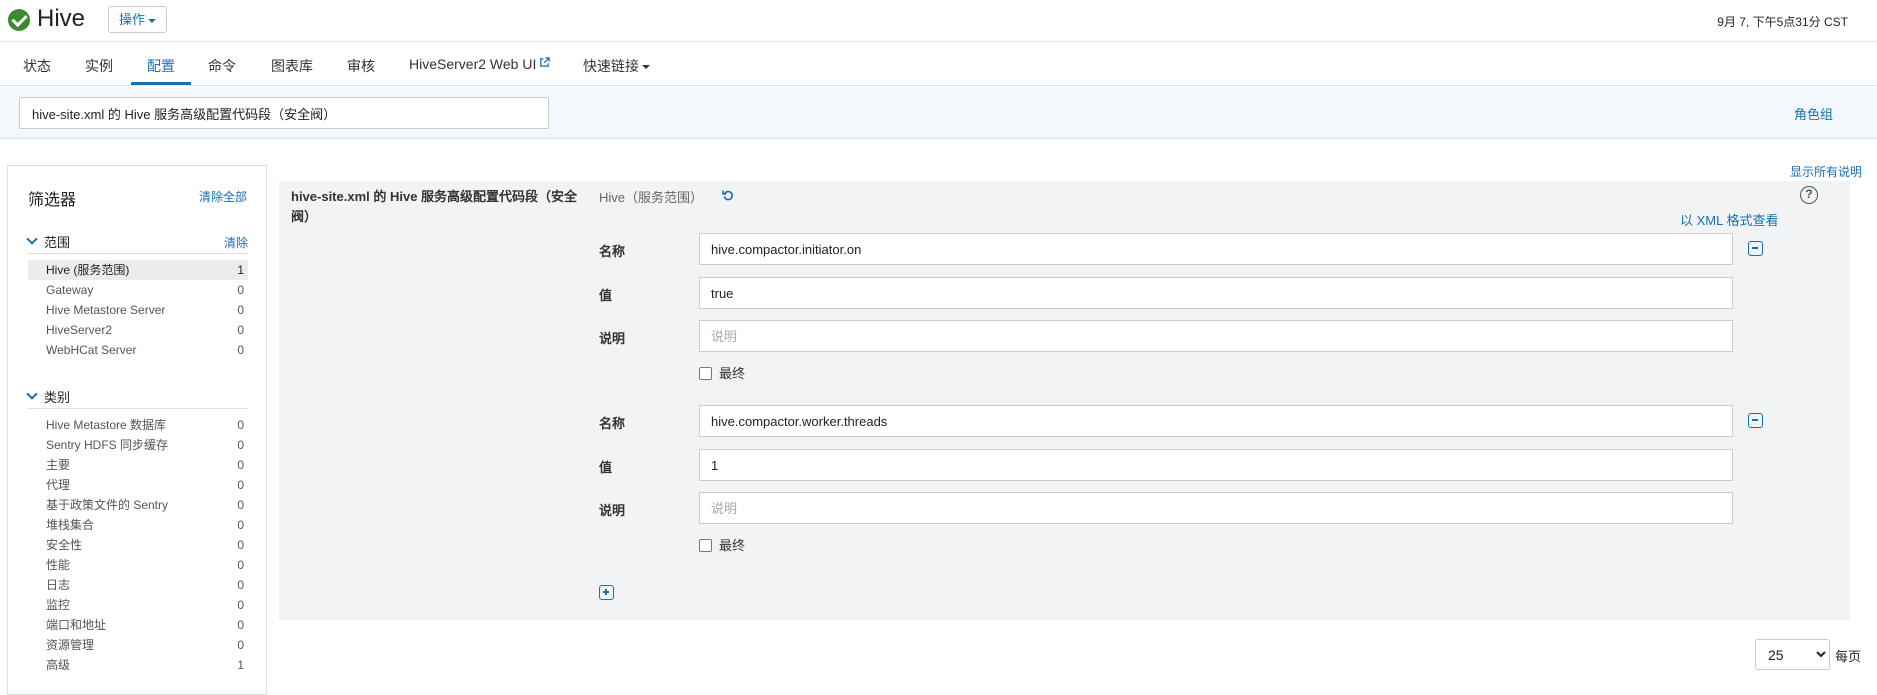 This screenshot has height=695, width=1877. Describe the element at coordinates (545, 62) in the screenshot. I see `external-link-icon` at that location.